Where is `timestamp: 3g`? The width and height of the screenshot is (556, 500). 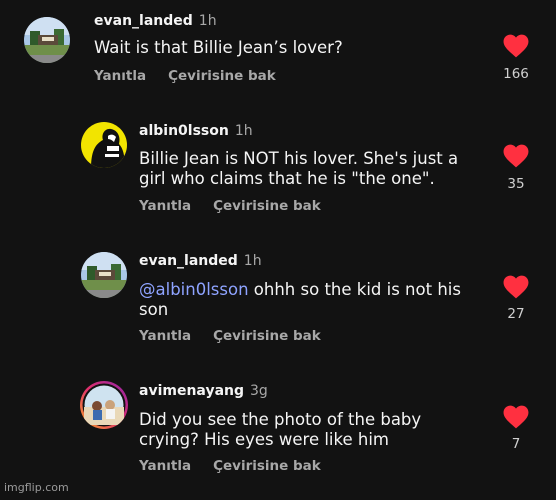 timestamp: 3g is located at coordinates (259, 391).